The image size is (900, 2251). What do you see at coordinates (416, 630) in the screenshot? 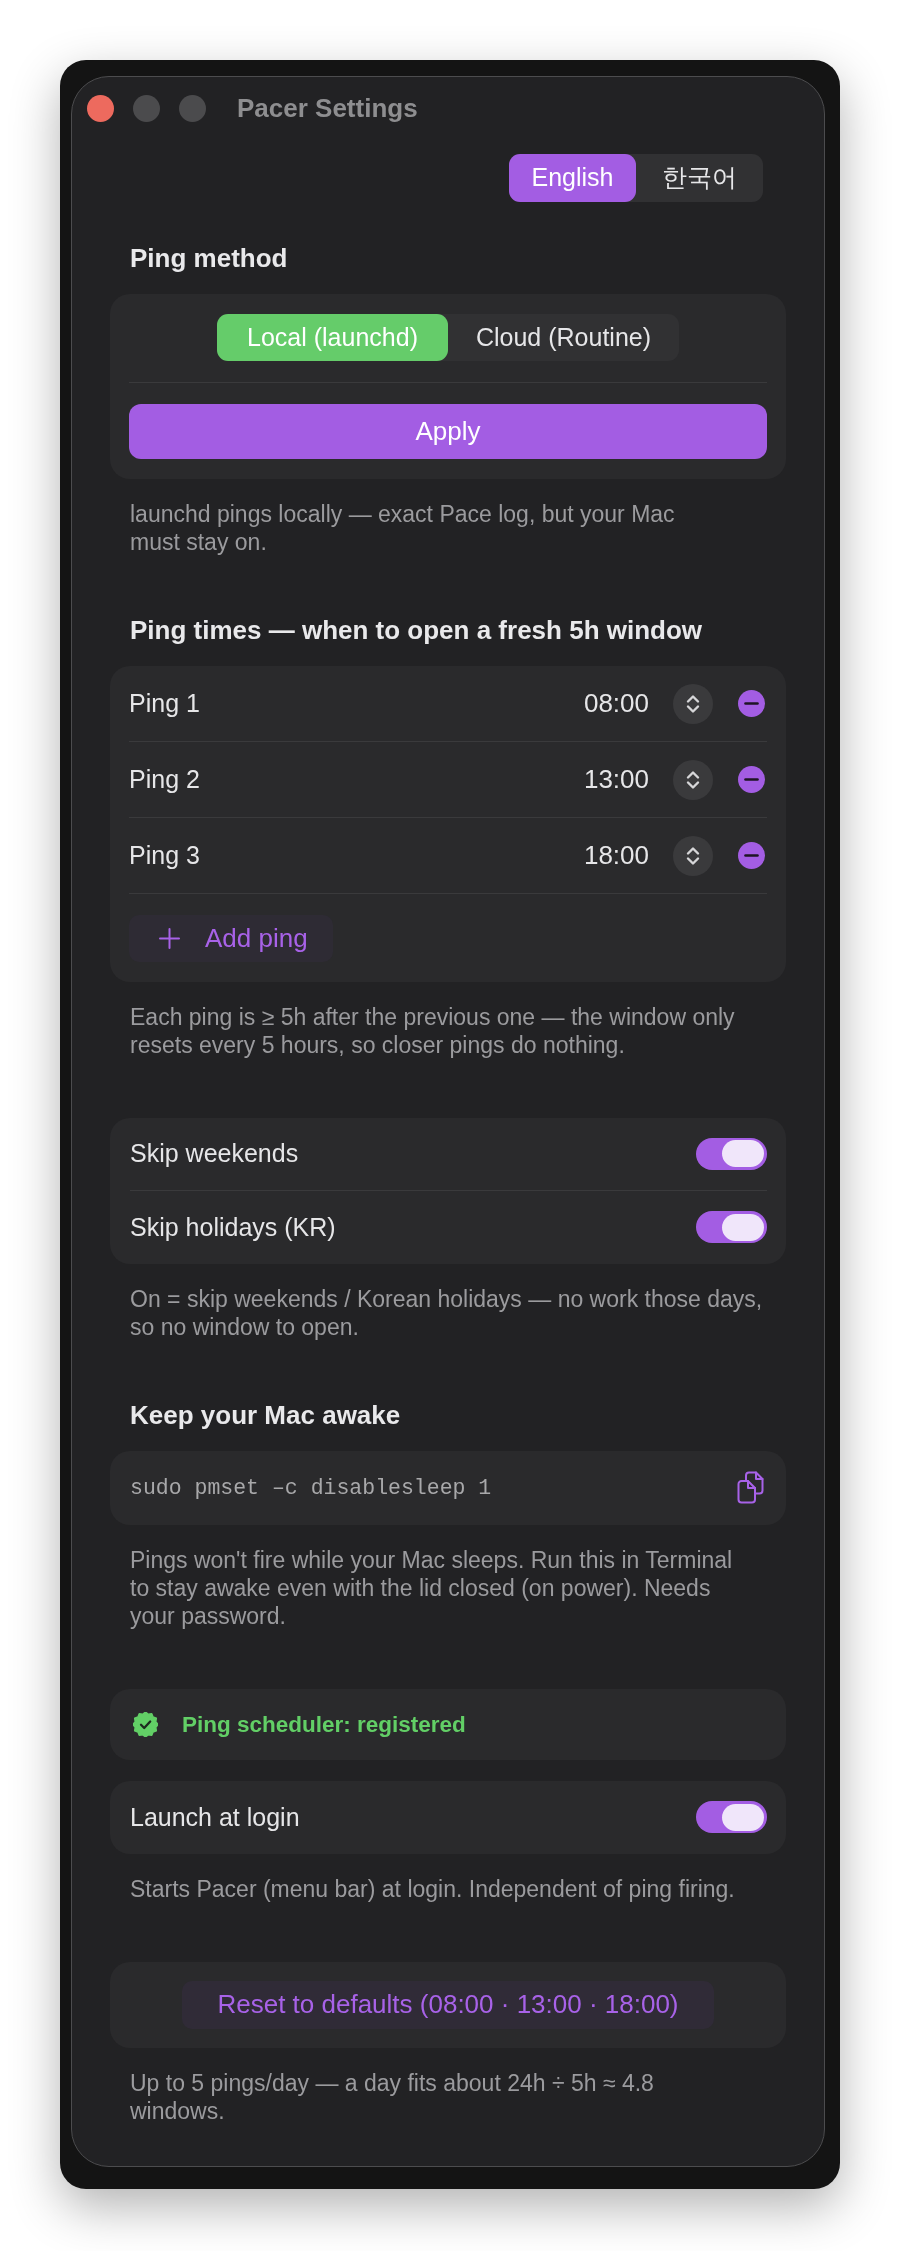
I see `section-heading: Ping times — when to open a fresh 5h window` at bounding box center [416, 630].